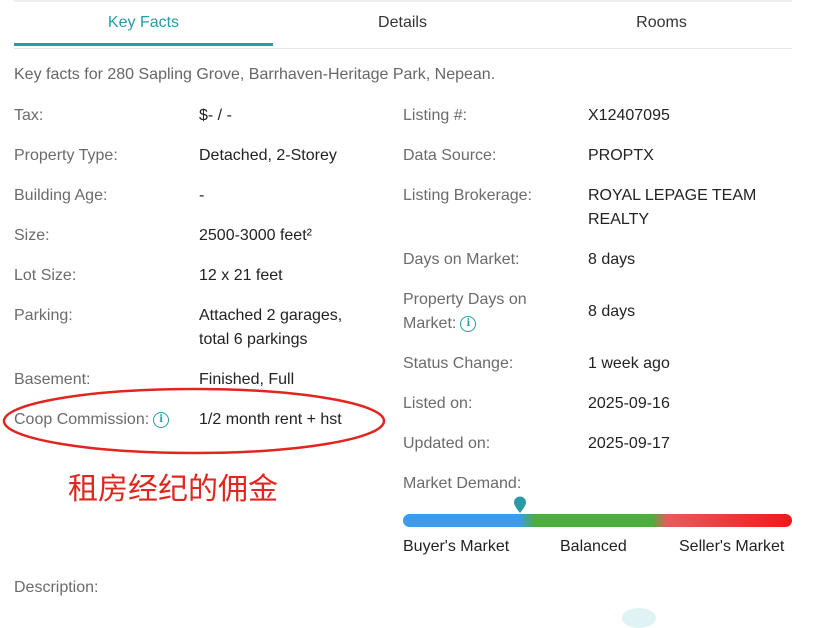 Image resolution: width=813 pixels, height=628 pixels. I want to click on tab-rooms: Rooms, so click(661, 23).